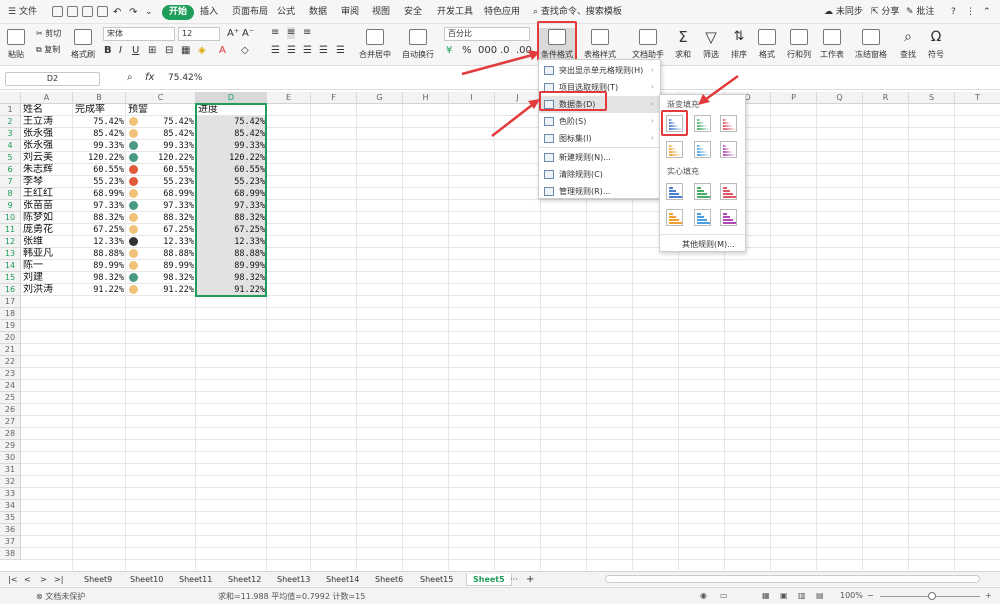 The width and height of the screenshot is (1000, 604). What do you see at coordinates (195, 580) in the screenshot?
I see `sheet-tab-sheet11: Sheet11` at bounding box center [195, 580].